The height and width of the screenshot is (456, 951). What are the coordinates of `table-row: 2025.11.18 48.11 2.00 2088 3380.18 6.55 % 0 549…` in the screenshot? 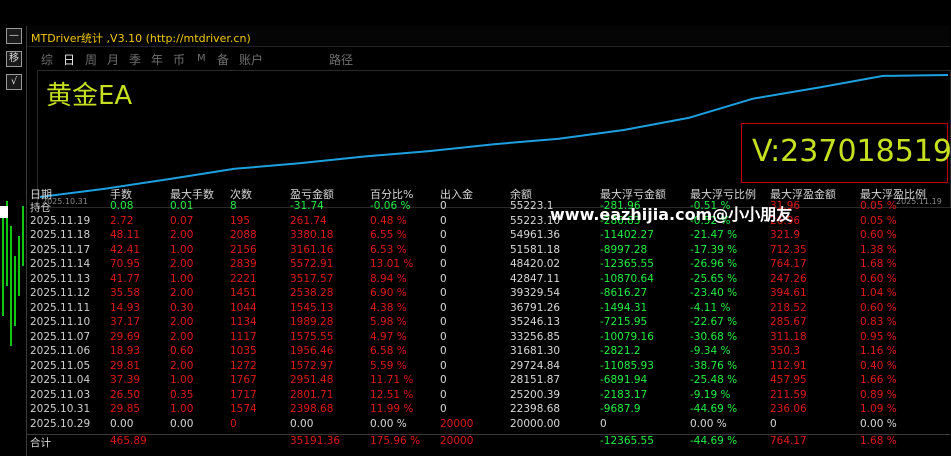 It's located at (488, 236).